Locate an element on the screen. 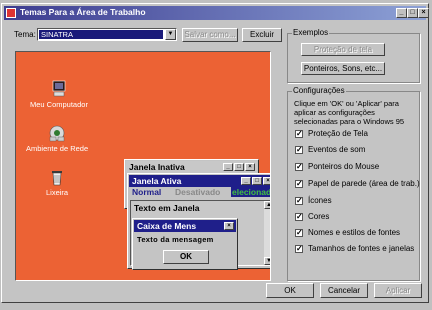  app-icon is located at coordinates (11, 13).